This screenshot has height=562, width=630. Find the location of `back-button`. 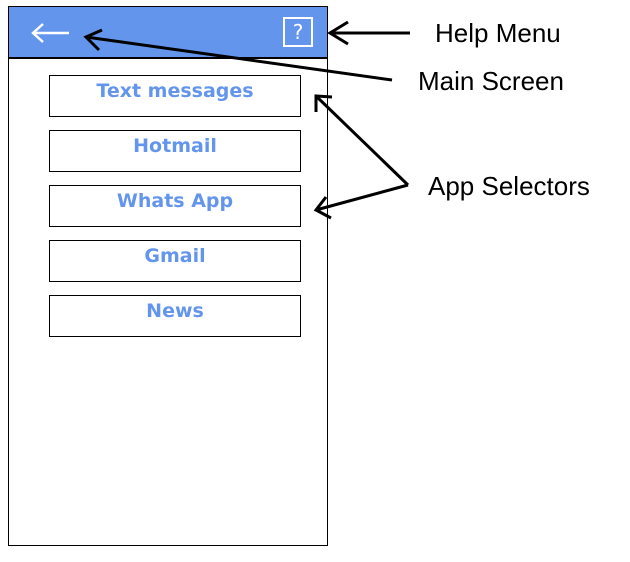

back-button is located at coordinates (50, 33).